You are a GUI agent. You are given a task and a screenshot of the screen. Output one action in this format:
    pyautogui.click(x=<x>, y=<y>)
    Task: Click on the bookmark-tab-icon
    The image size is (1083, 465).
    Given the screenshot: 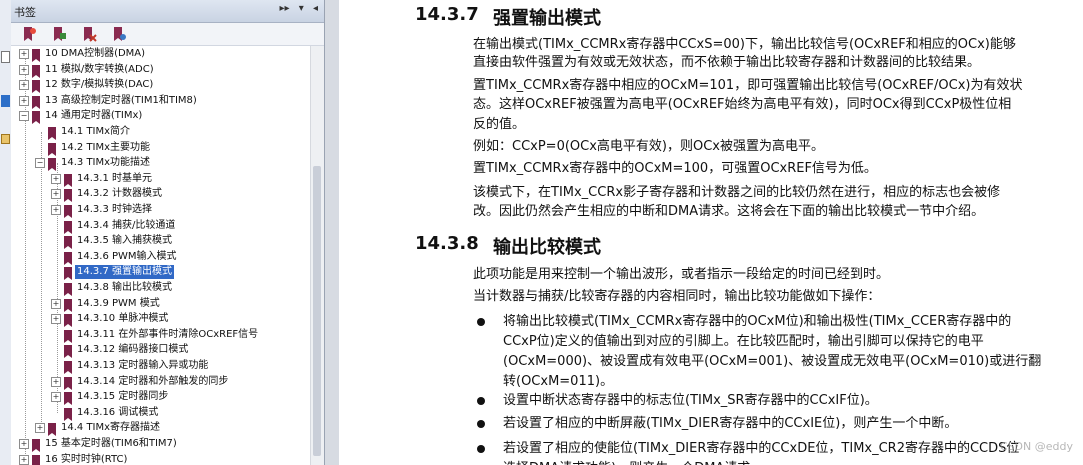 What is the action you would take?
    pyautogui.click(x=5, y=99)
    